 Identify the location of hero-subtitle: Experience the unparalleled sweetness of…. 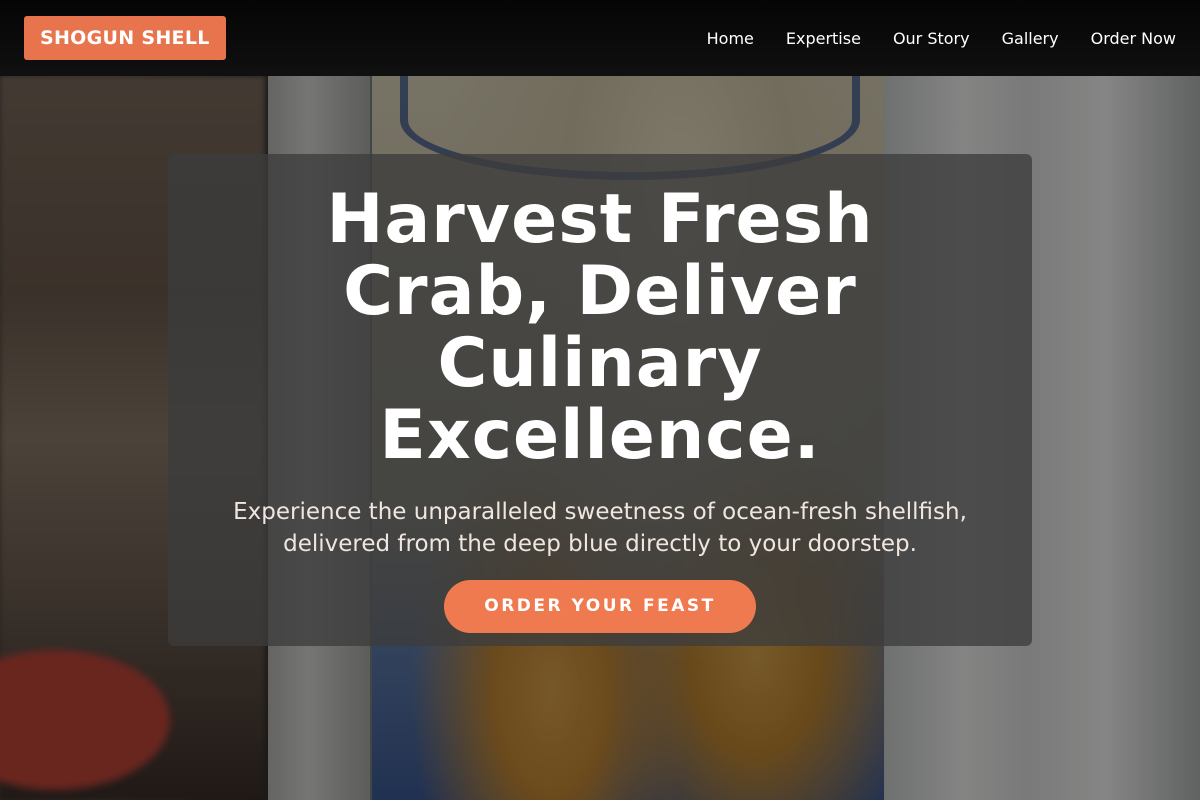
(600, 528).